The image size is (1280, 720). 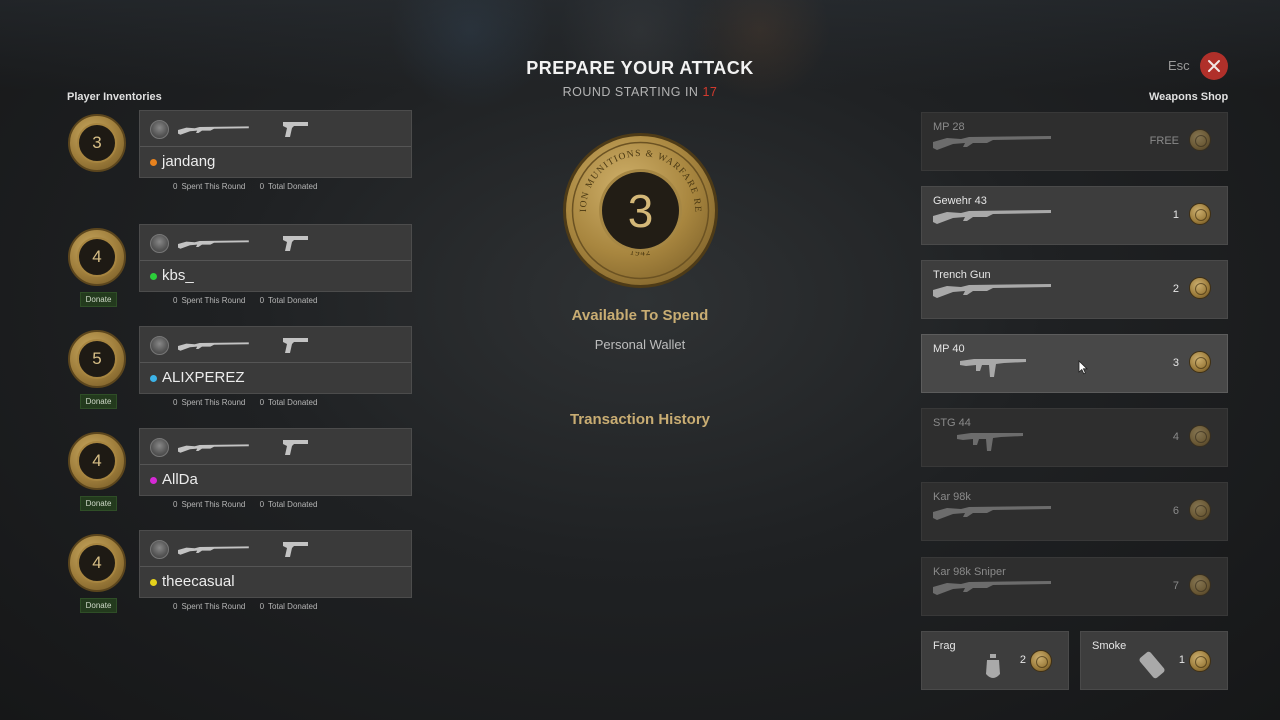 I want to click on weapon-price: 2, so click(x=1175, y=289).